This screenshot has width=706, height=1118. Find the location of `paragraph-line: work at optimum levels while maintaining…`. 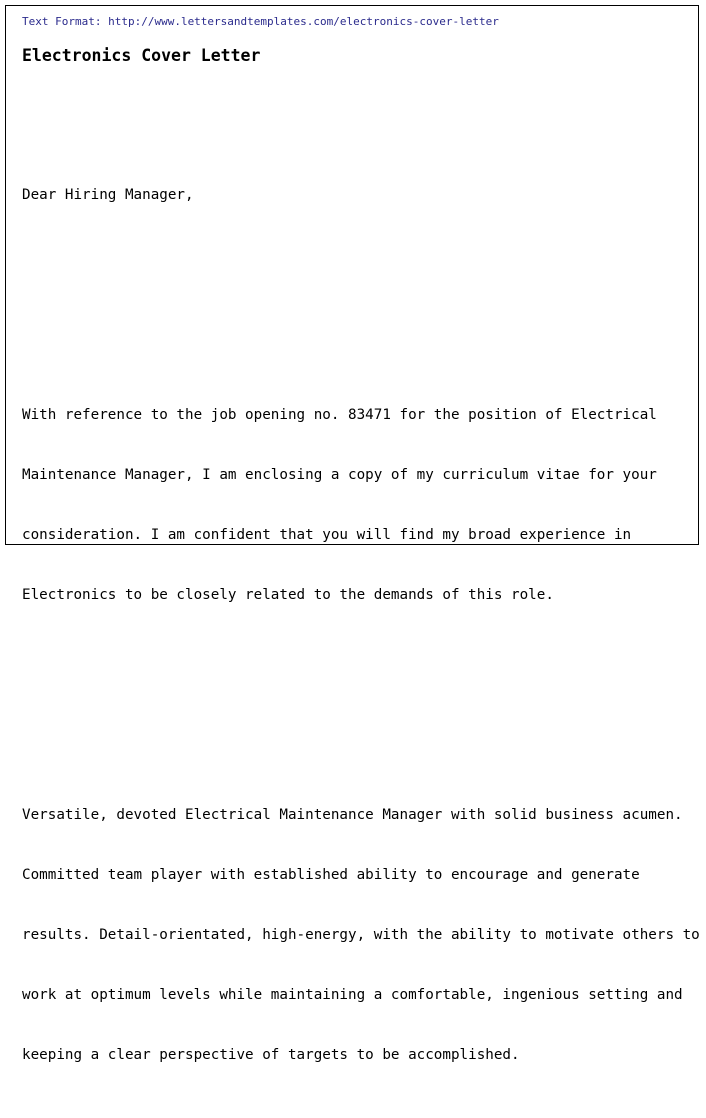

paragraph-line: work at optimum levels while maintaining… is located at coordinates (352, 995).